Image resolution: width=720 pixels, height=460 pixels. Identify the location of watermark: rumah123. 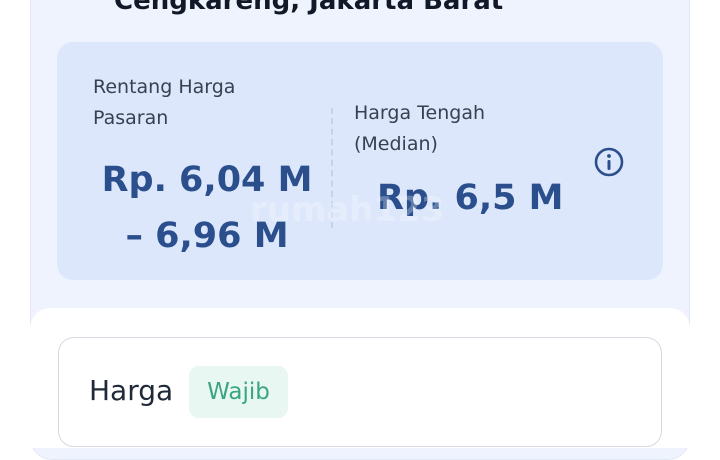
(347, 210).